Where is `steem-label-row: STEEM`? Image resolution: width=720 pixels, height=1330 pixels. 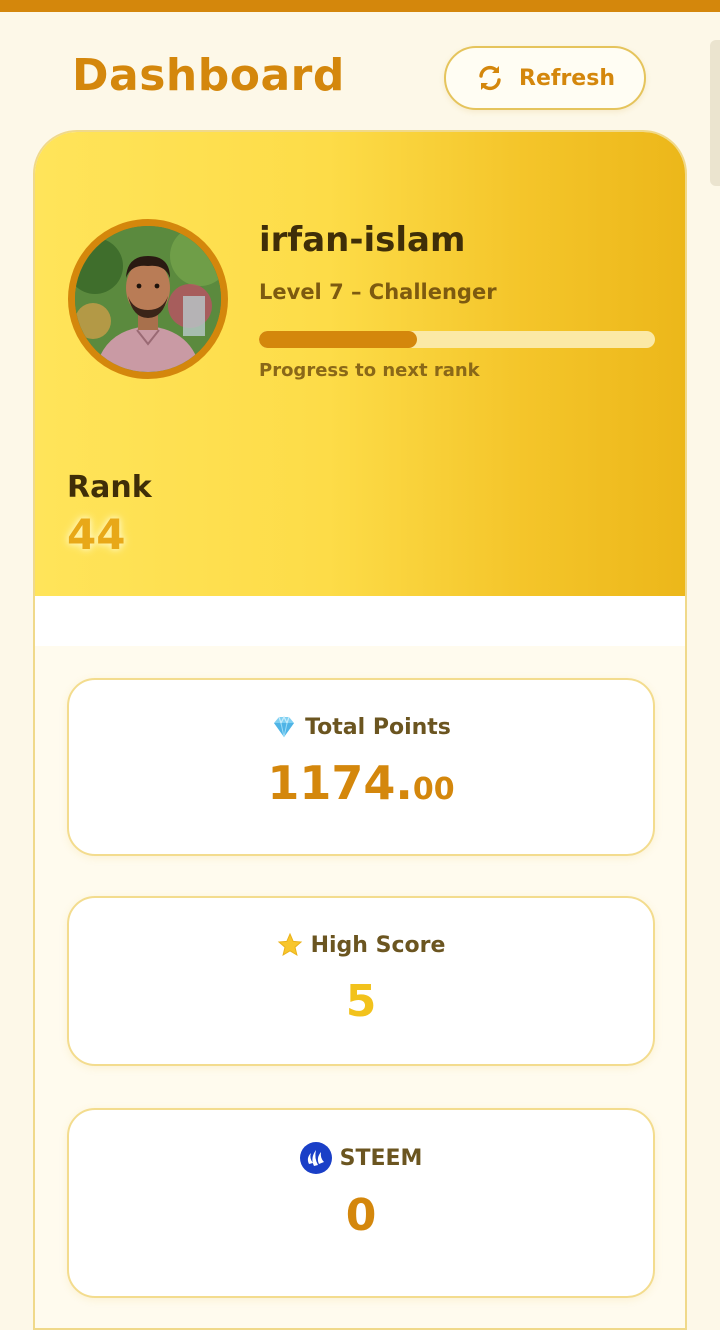 steem-label-row: STEEM is located at coordinates (361, 1158).